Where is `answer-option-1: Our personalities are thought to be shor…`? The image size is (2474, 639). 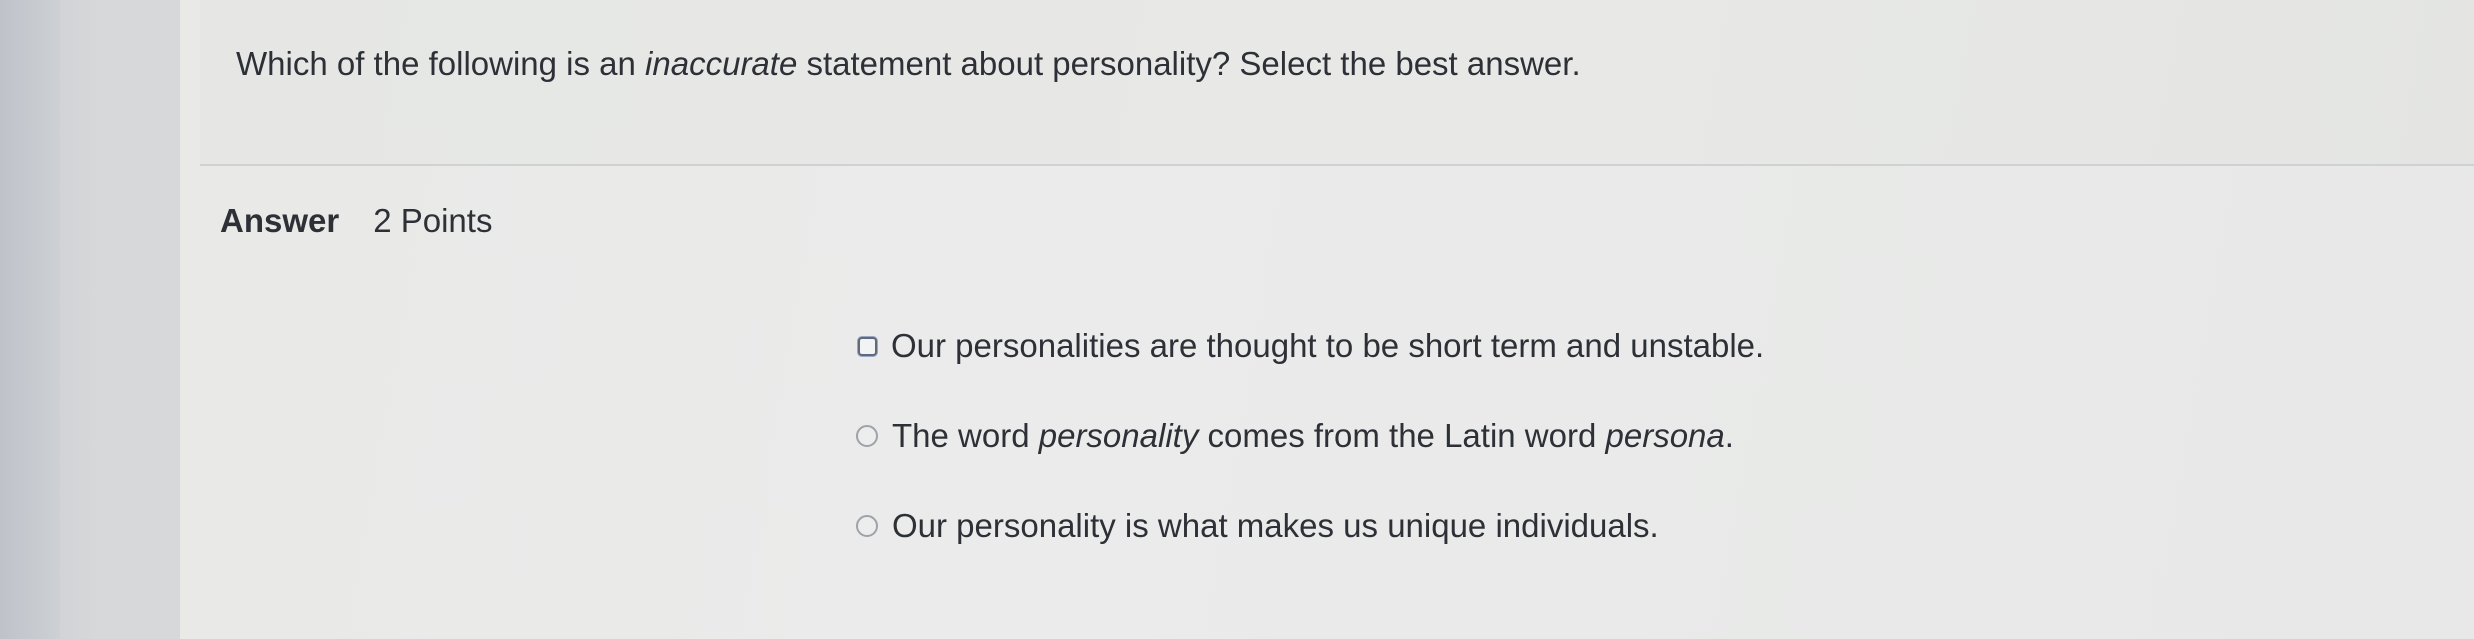
answer-option-1: Our personalities are thought to be shor… is located at coordinates (1310, 346).